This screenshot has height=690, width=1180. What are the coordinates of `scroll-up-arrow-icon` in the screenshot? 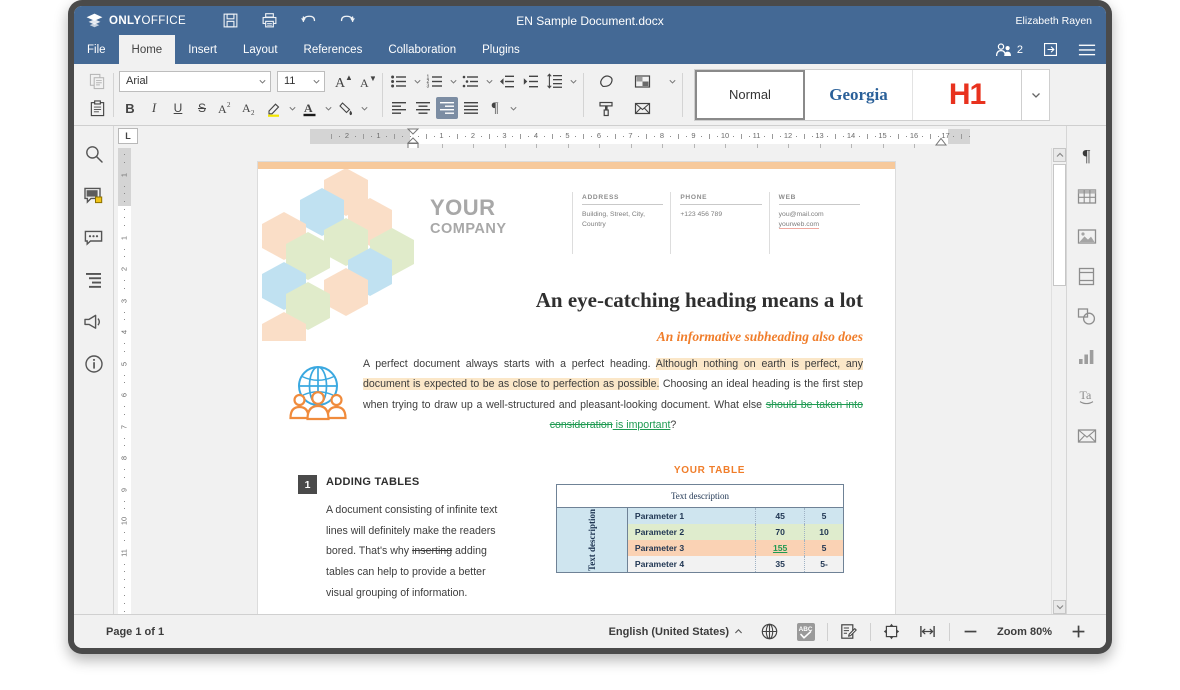 It's located at (1059, 155).